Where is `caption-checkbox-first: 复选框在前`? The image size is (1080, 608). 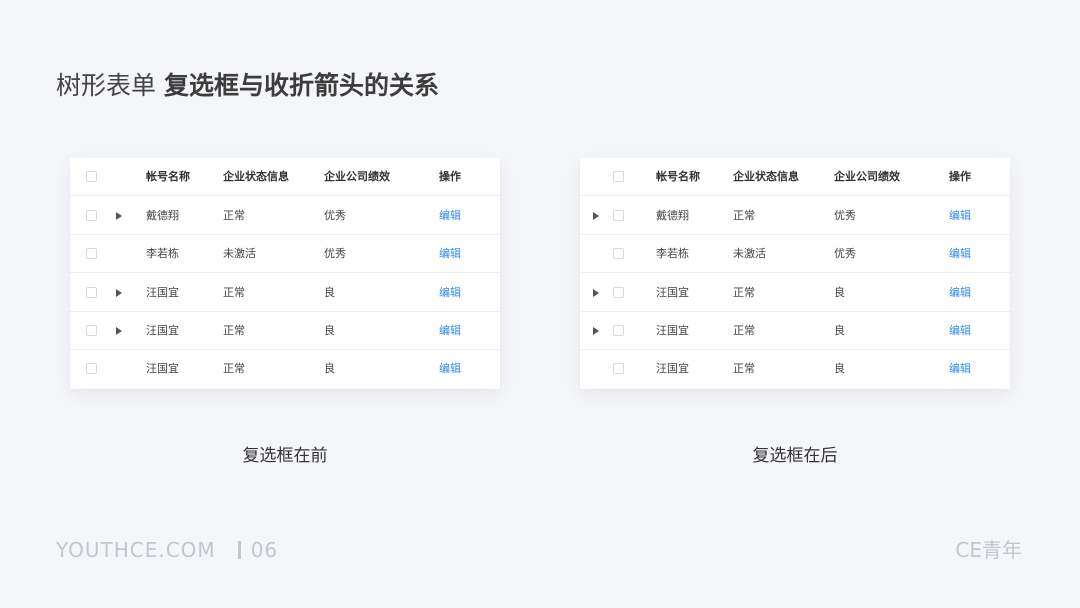 caption-checkbox-first: 复选框在前 is located at coordinates (285, 456).